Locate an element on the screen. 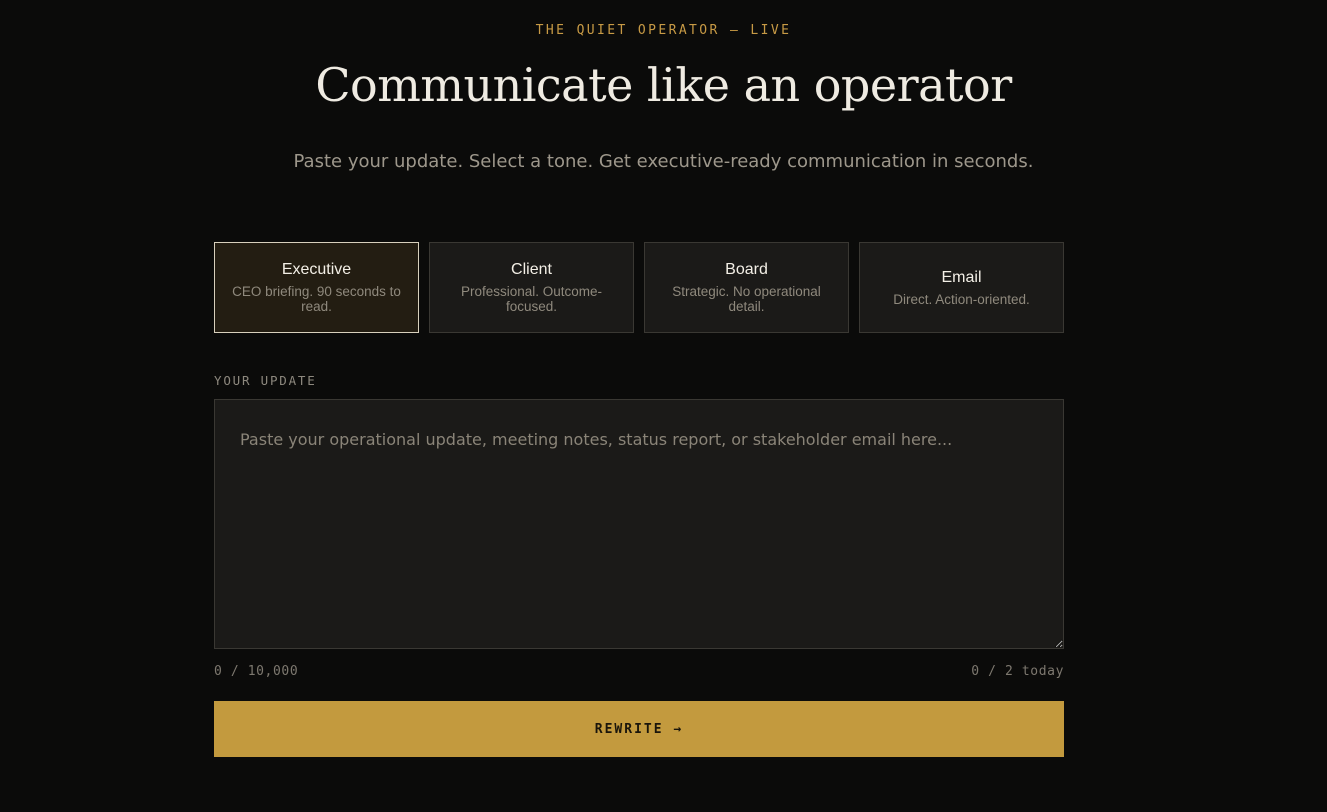 The width and height of the screenshot is (1327, 812). tone-name: Executive is located at coordinates (316, 269).